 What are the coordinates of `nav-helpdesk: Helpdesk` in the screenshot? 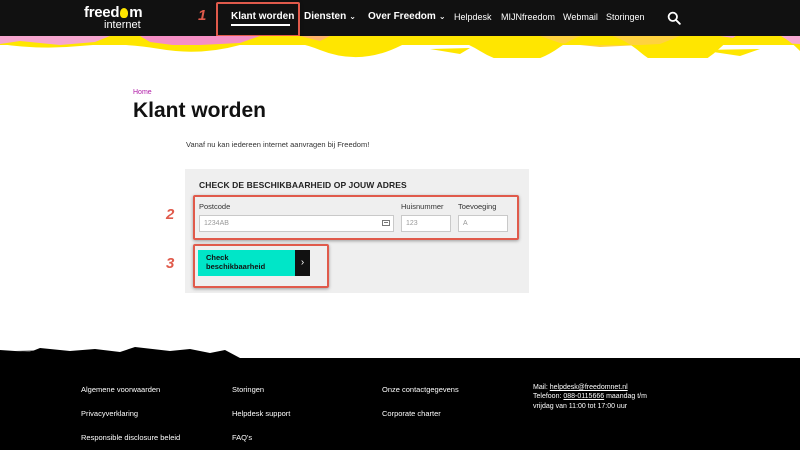 It's located at (473, 17).